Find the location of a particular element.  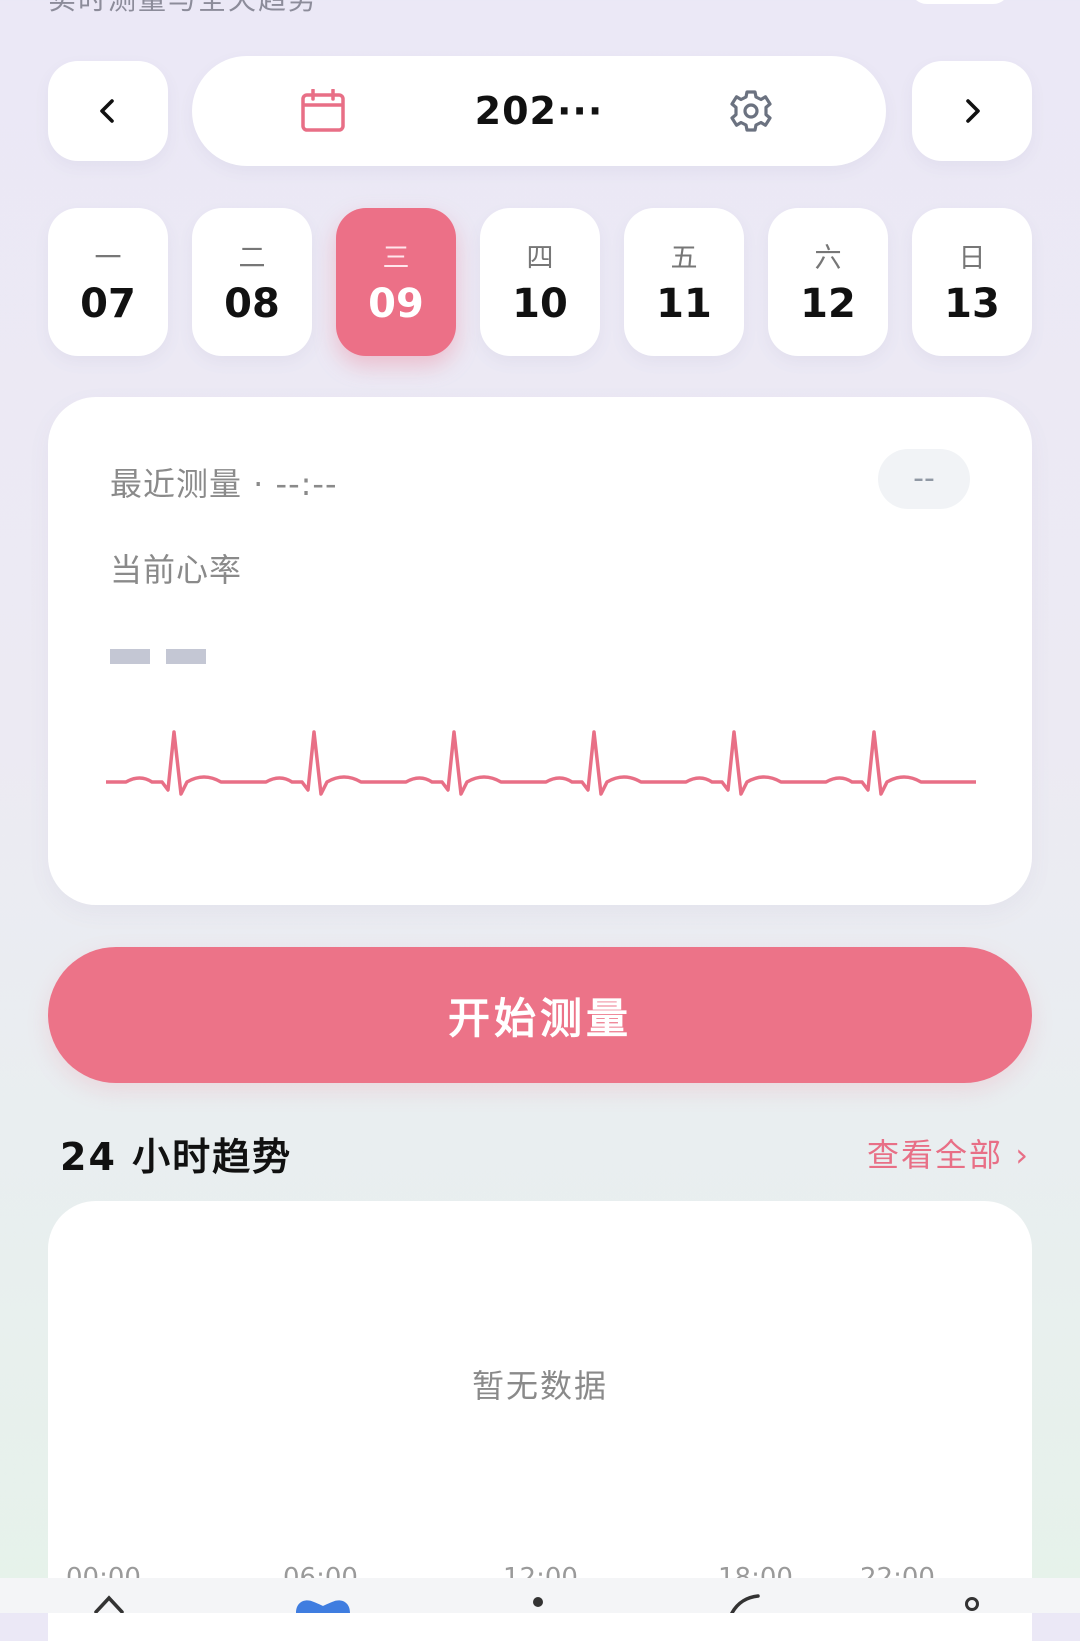

day-item-11: 五 11 is located at coordinates (684, 282).